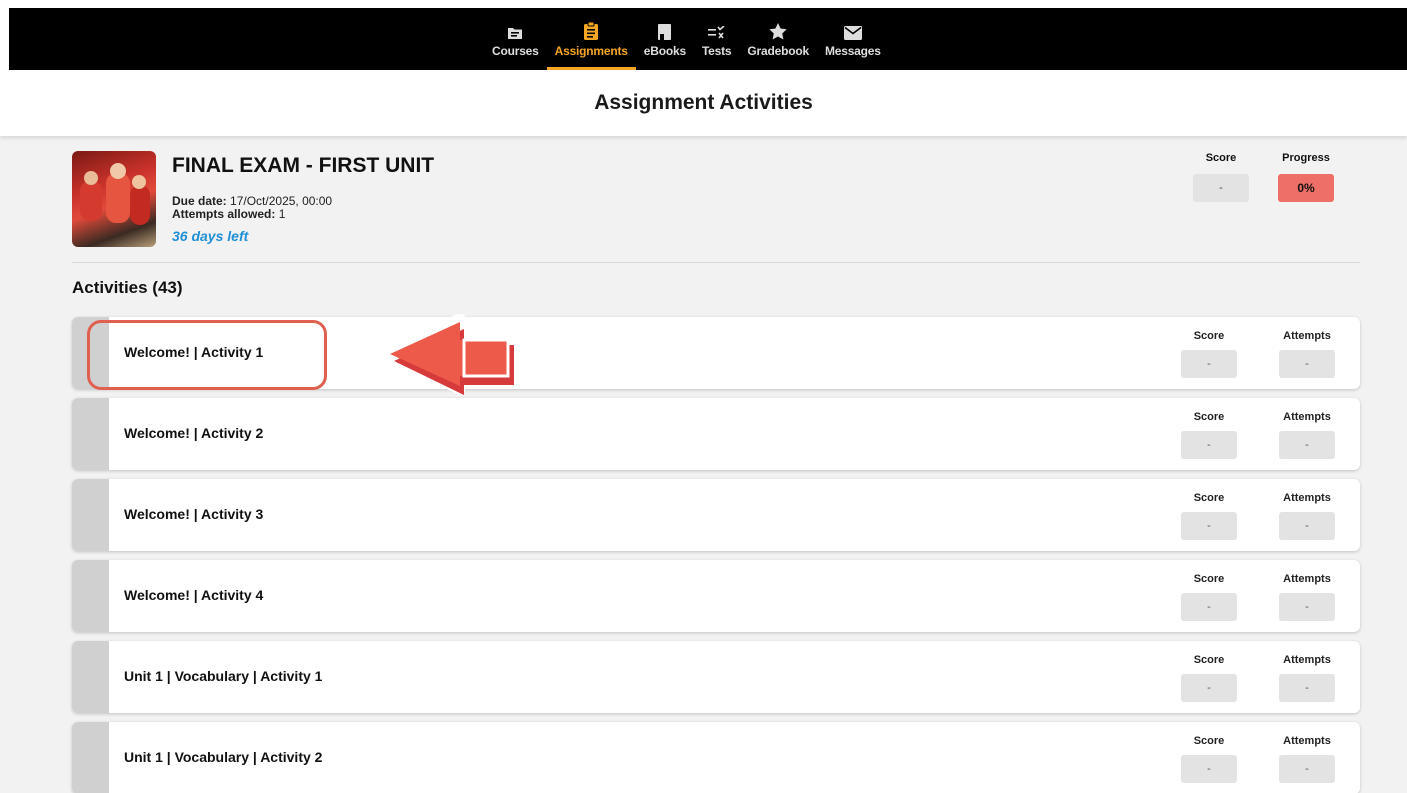 The height and width of the screenshot is (793, 1407). I want to click on nav-courses: Courses, so click(515, 39).